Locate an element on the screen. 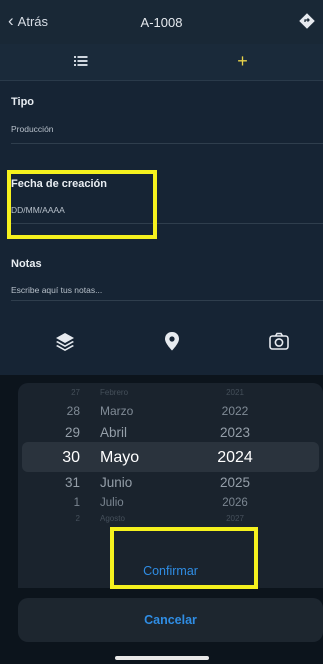 Image resolution: width=323 pixels, height=664 pixels. tab-list is located at coordinates (80, 63).